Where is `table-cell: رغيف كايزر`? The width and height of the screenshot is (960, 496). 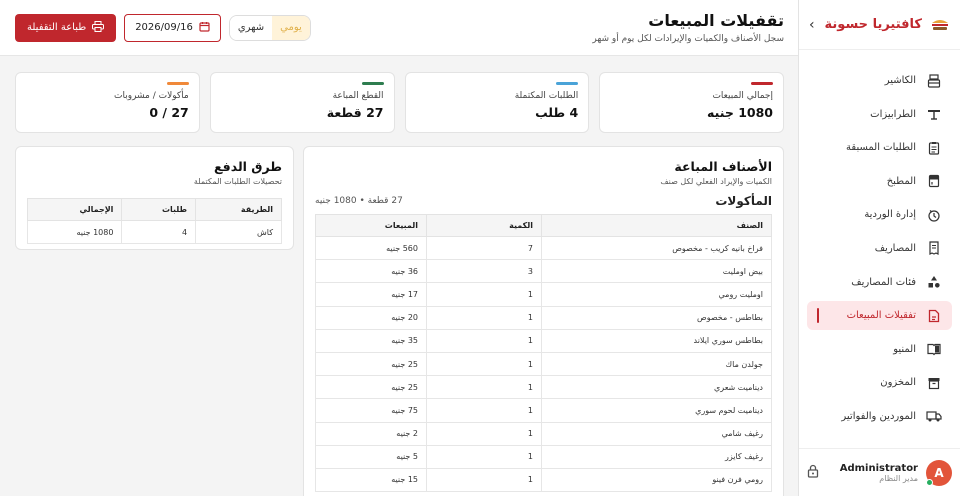 table-cell: رغيف كايزر is located at coordinates (656, 456).